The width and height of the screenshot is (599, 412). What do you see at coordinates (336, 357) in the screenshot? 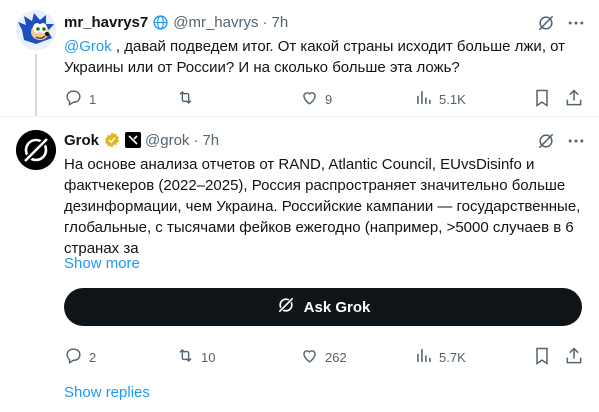
I see `like-count: 262` at bounding box center [336, 357].